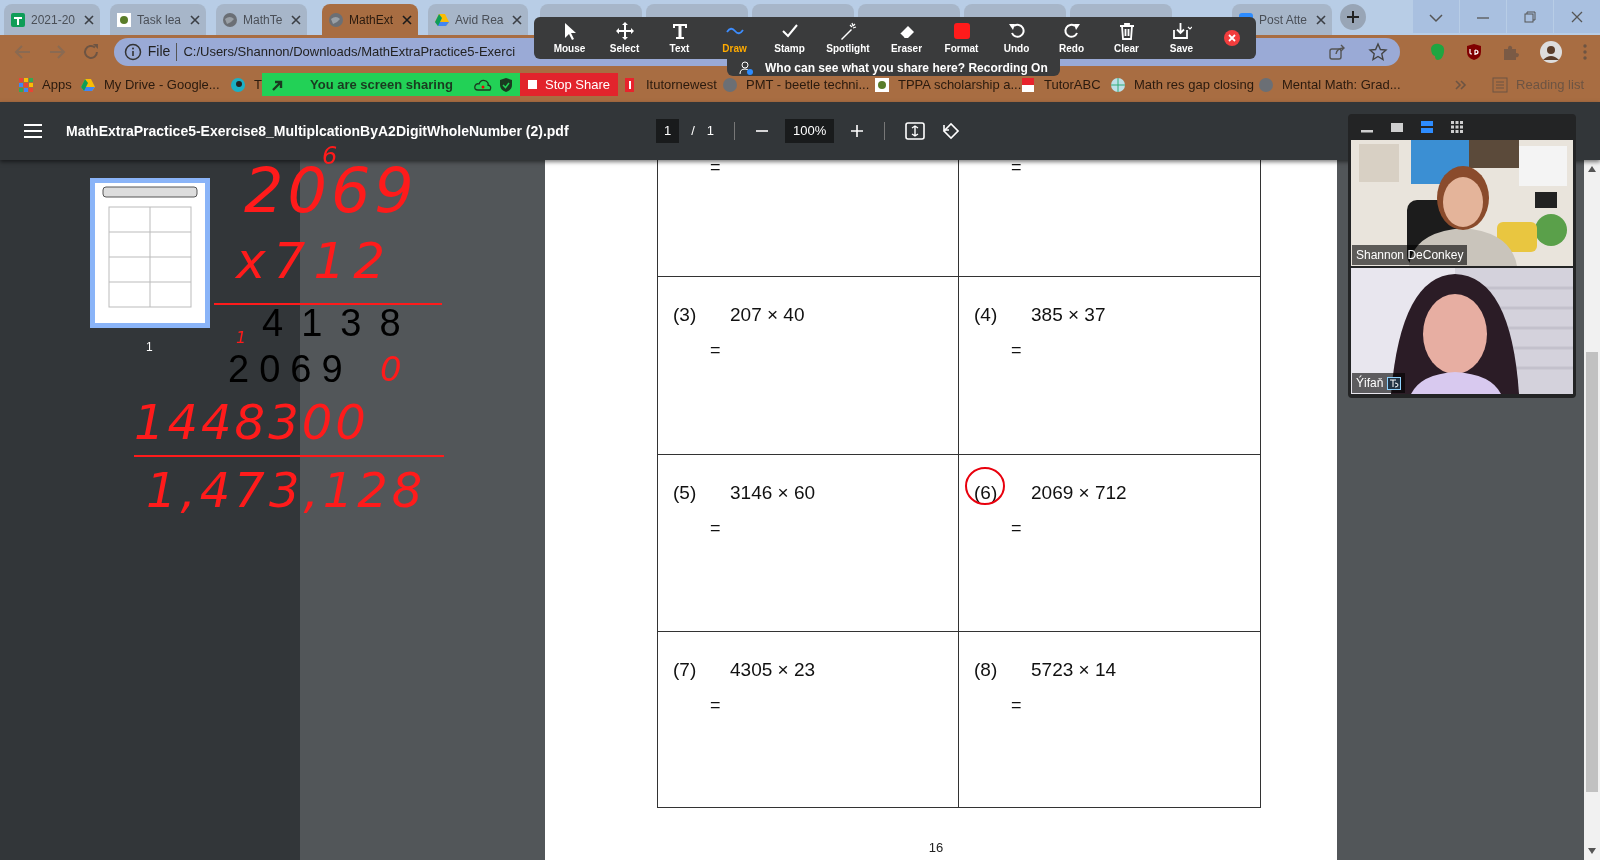 Image resolution: width=1600 pixels, height=860 pixels. Describe the element at coordinates (290, 369) in the screenshot. I see `typed-number: 2069` at that location.